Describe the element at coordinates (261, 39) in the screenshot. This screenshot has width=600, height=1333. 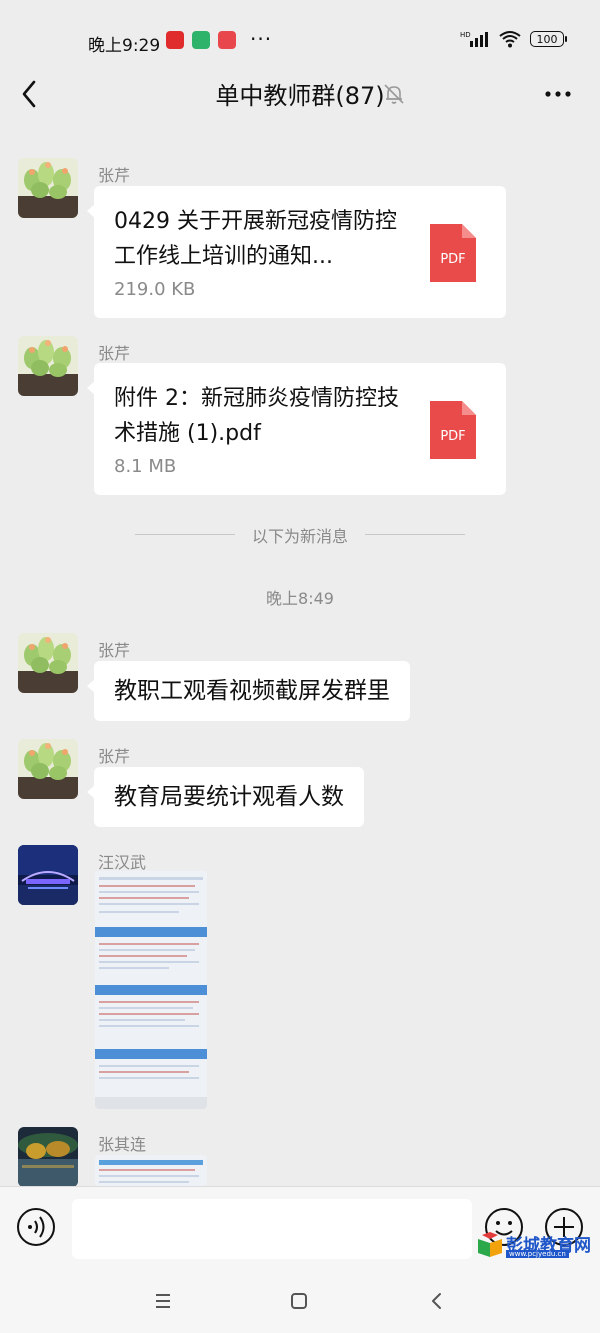
I see `more-notifications-icon: ···` at that location.